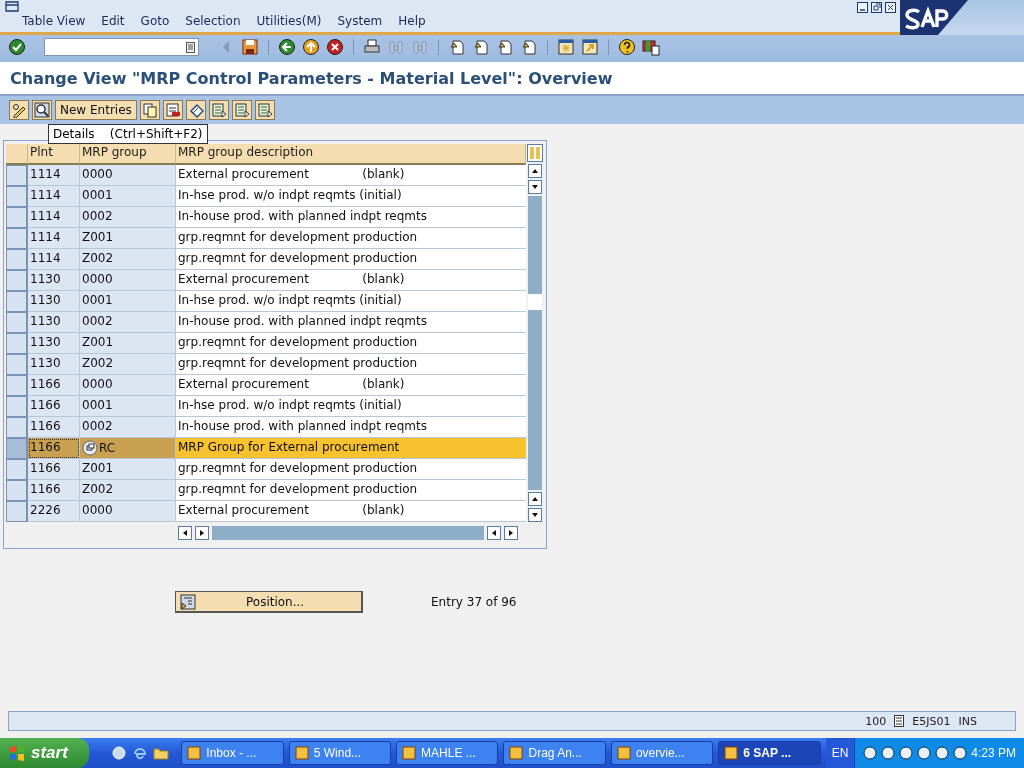  What do you see at coordinates (474, 602) in the screenshot?
I see `entry-count: Entry 37 of 96` at bounding box center [474, 602].